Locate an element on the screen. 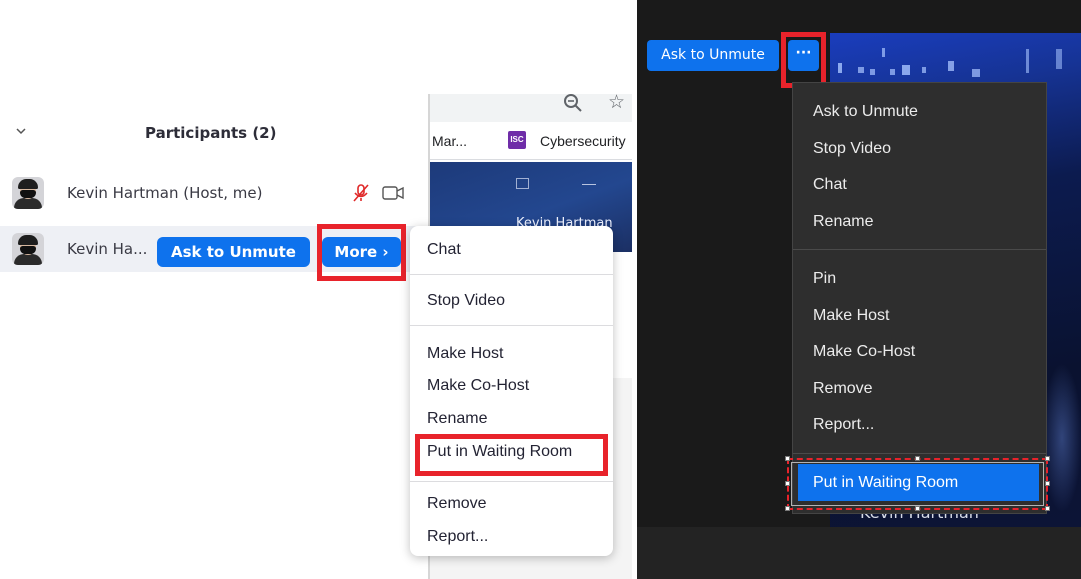 The width and height of the screenshot is (1081, 579). highlight-box-more-options is located at coordinates (803, 60).